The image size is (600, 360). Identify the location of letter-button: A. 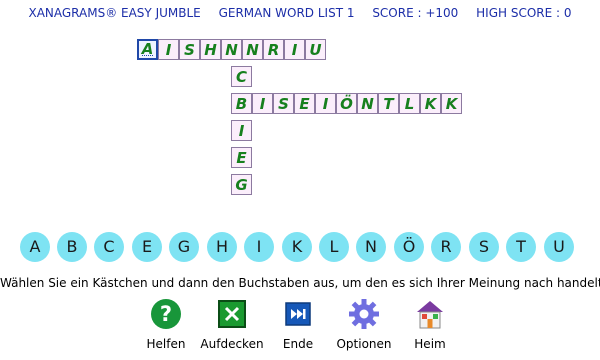
(35, 247).